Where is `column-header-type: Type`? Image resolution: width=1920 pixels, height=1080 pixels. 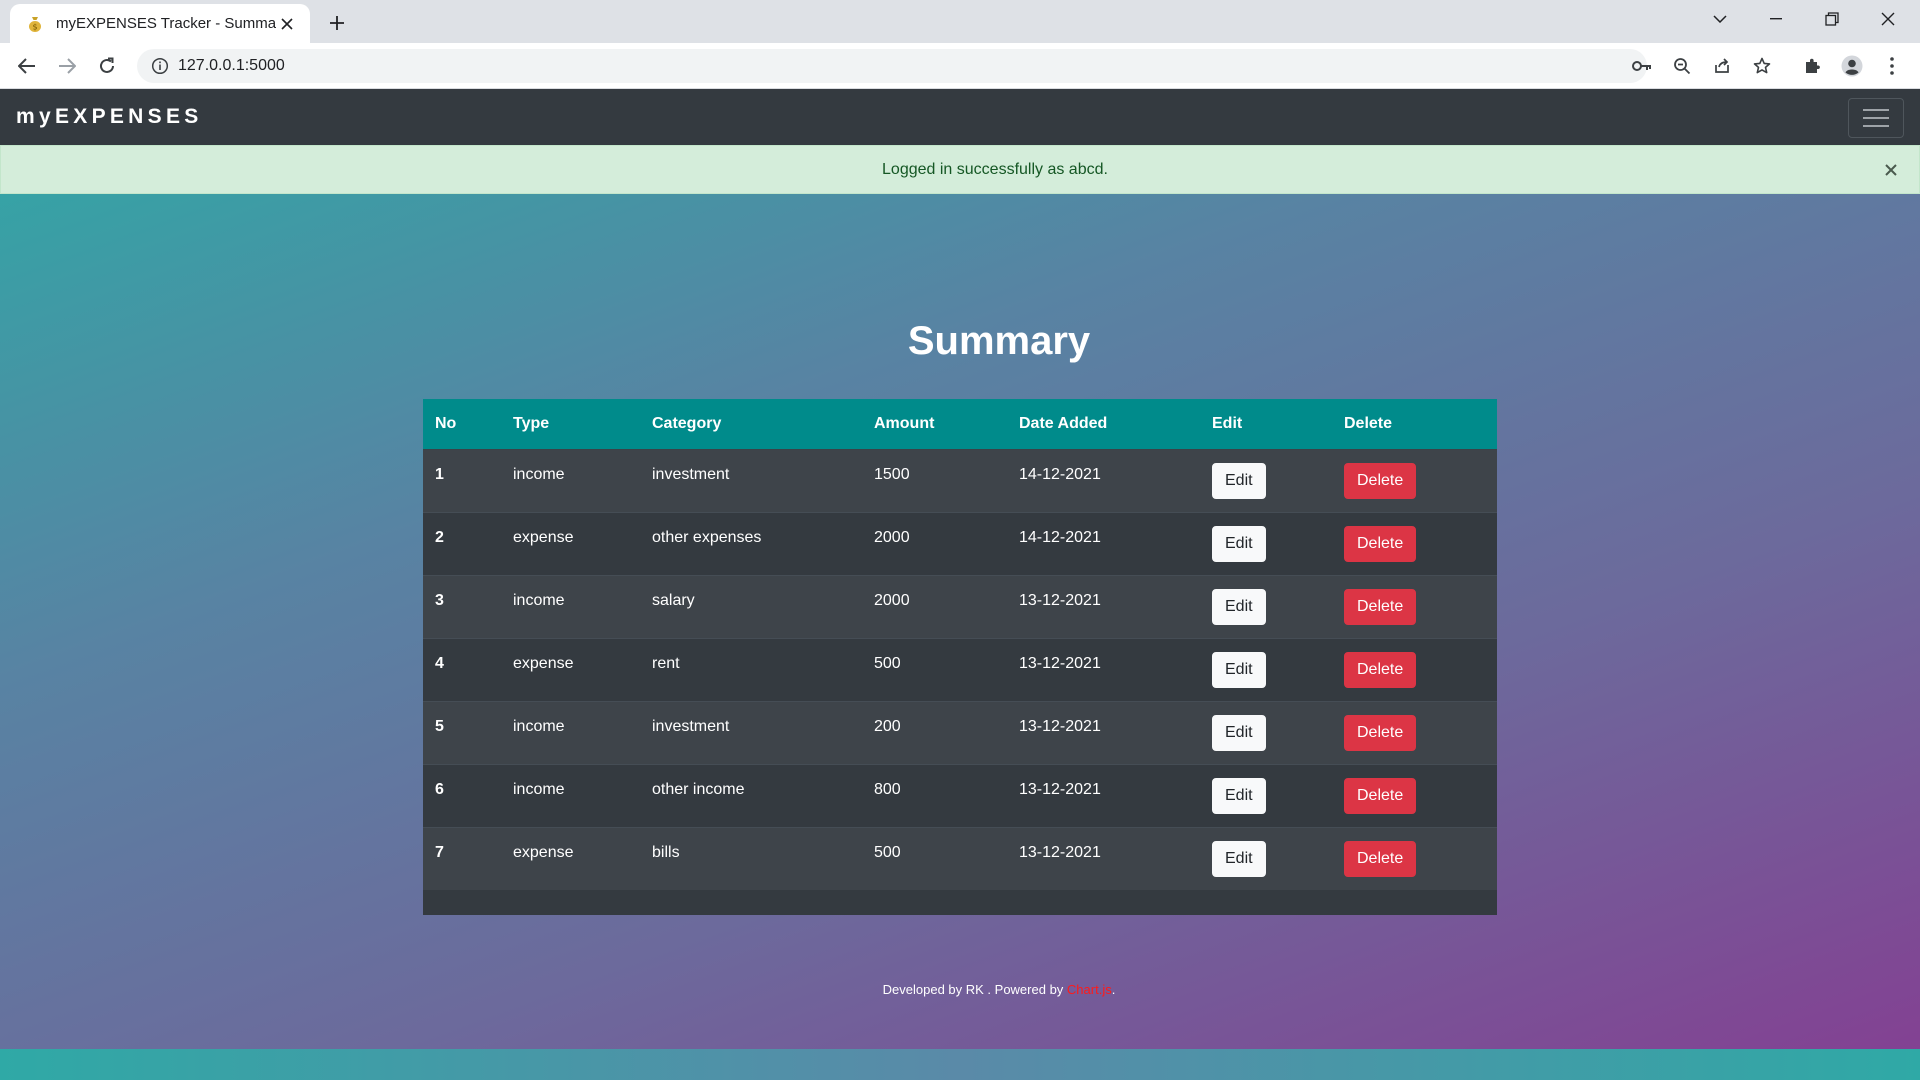 column-header-type: Type is located at coordinates (570, 424).